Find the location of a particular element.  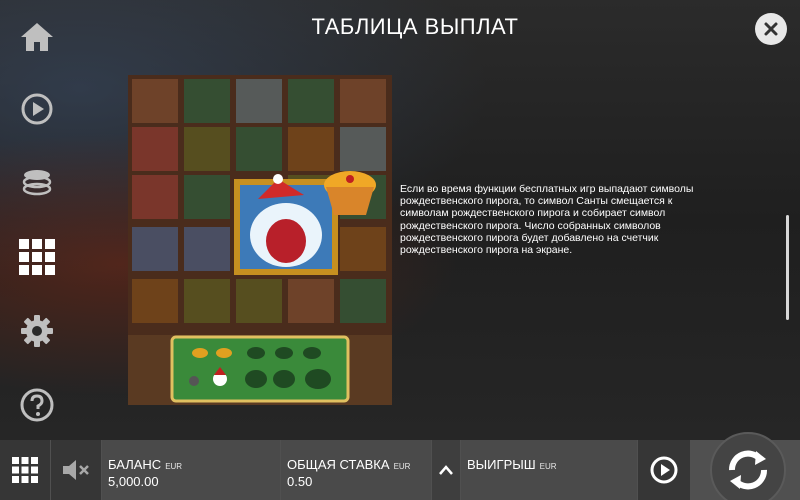

sound-toggle-button is located at coordinates (76, 470).